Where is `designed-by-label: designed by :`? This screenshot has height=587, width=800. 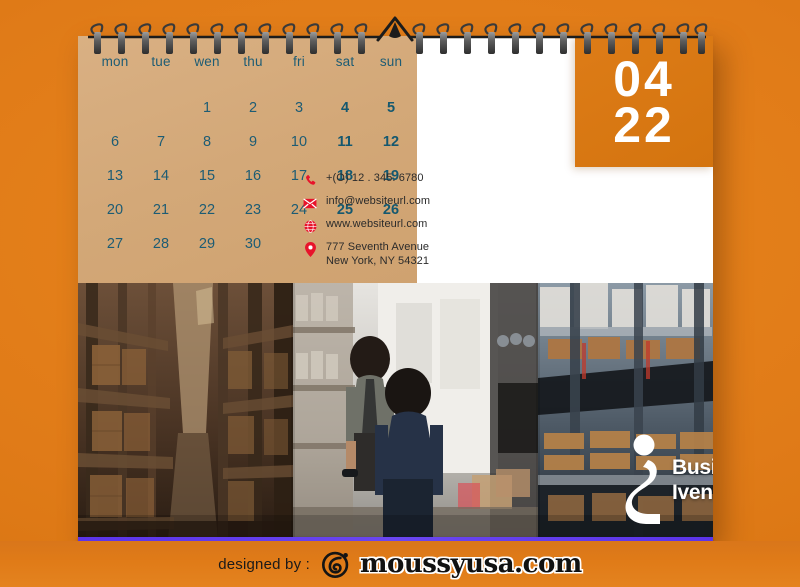
designed-by-label: designed by : is located at coordinates (264, 564).